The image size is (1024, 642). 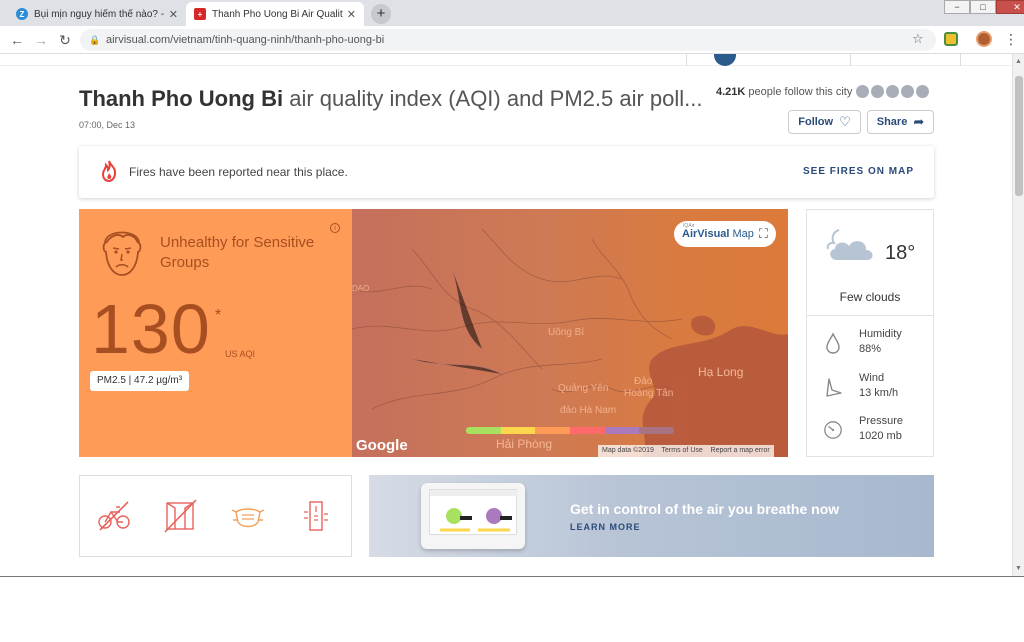 What do you see at coordinates (880, 436) in the screenshot?
I see `pressure-value: 1020 mb` at bounding box center [880, 436].